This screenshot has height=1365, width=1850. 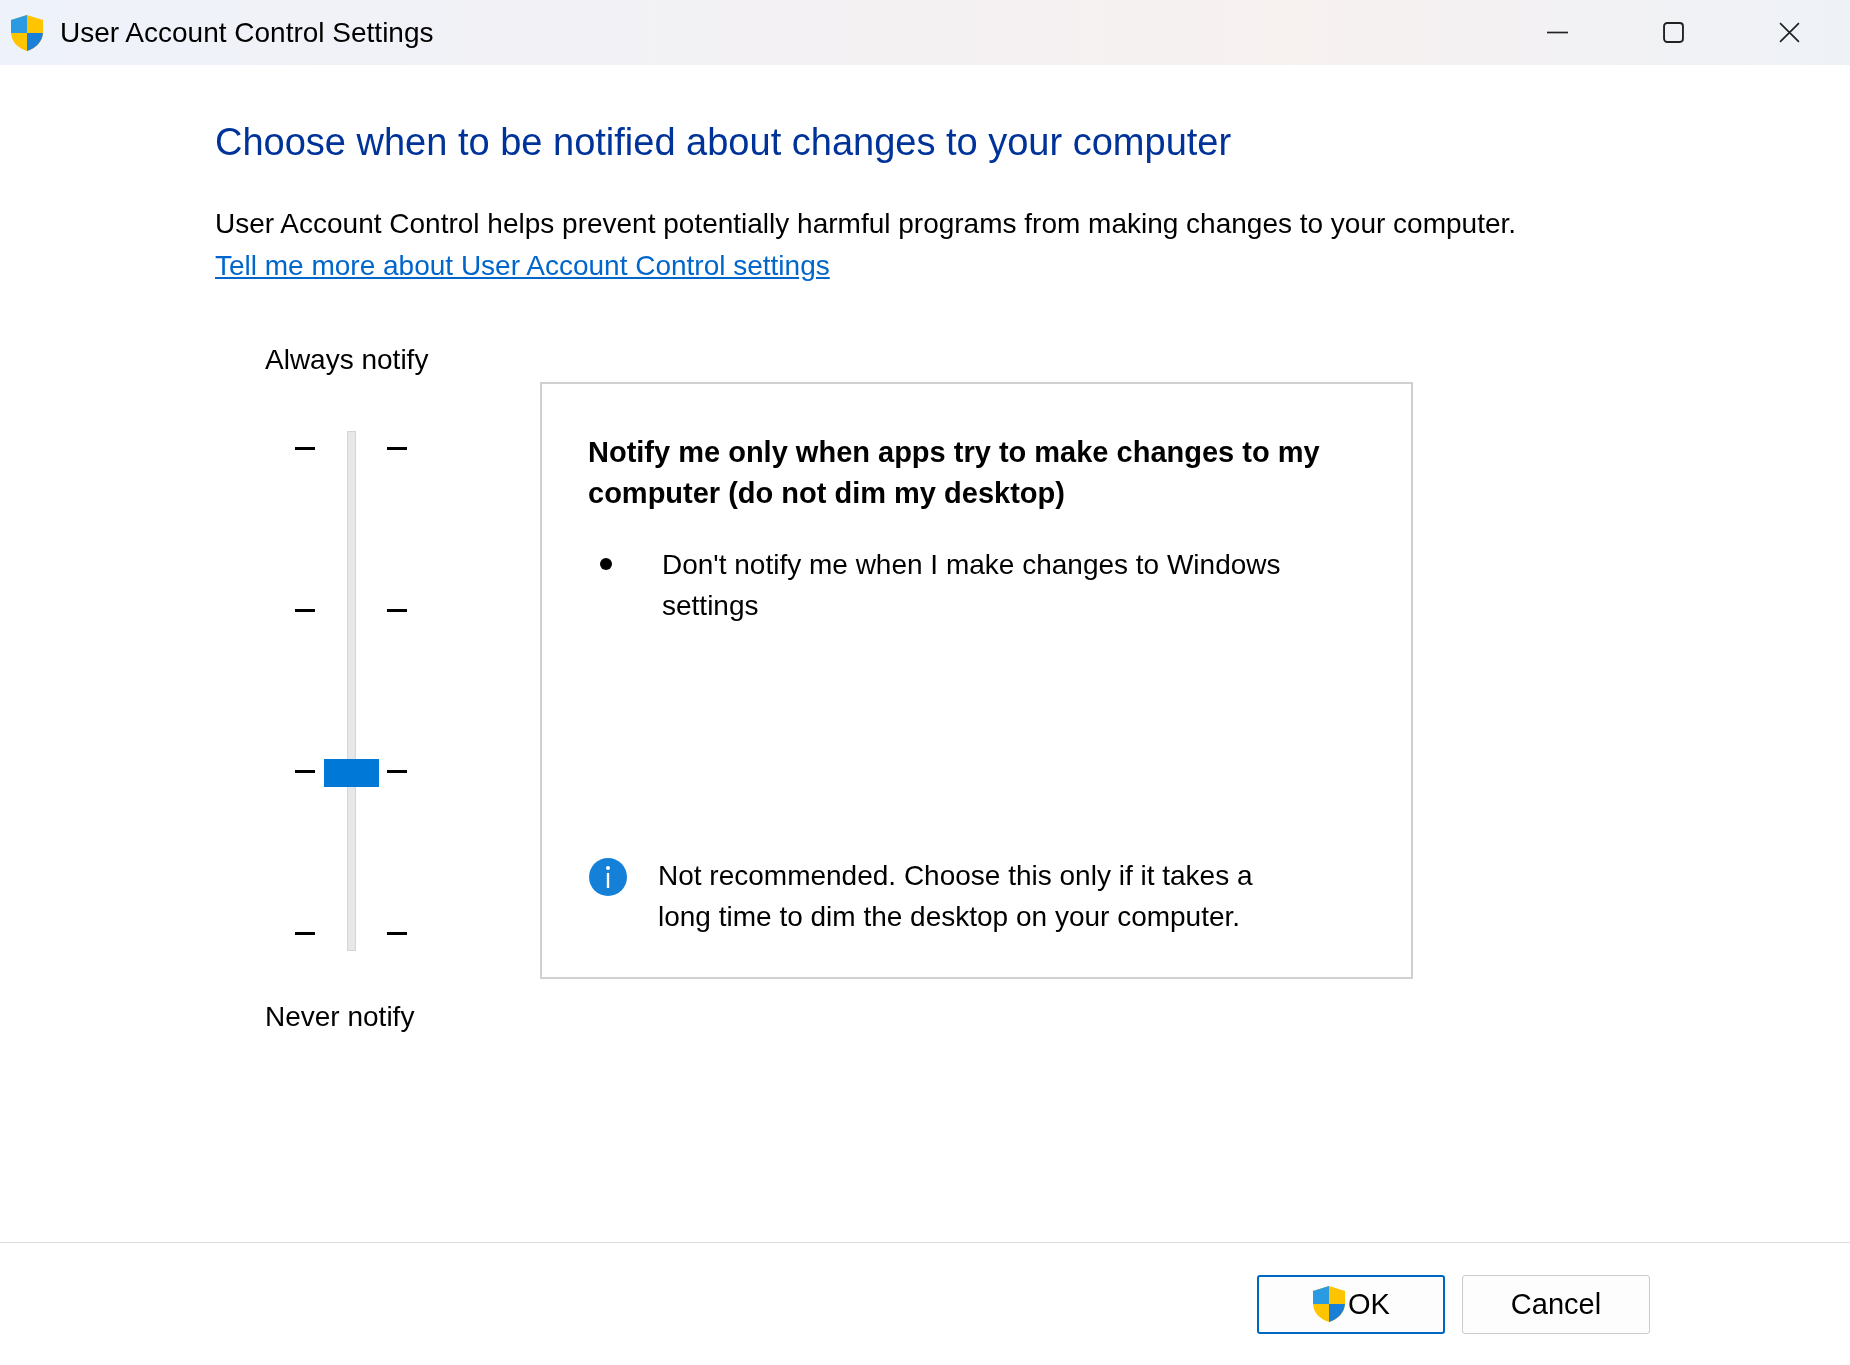 I want to click on page-heading: Choose when to be notified about changes to your computer, so click(x=724, y=142).